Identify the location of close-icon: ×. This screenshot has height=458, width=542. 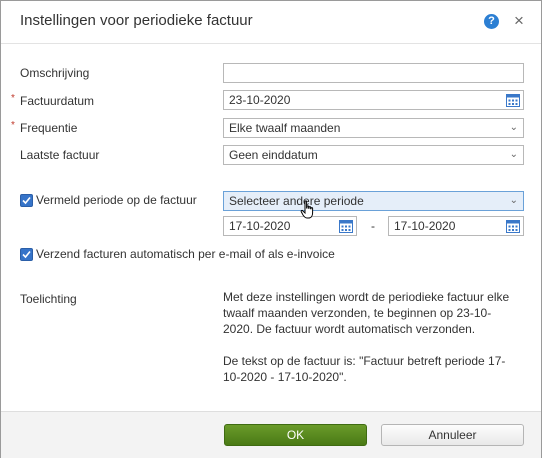
(519, 21).